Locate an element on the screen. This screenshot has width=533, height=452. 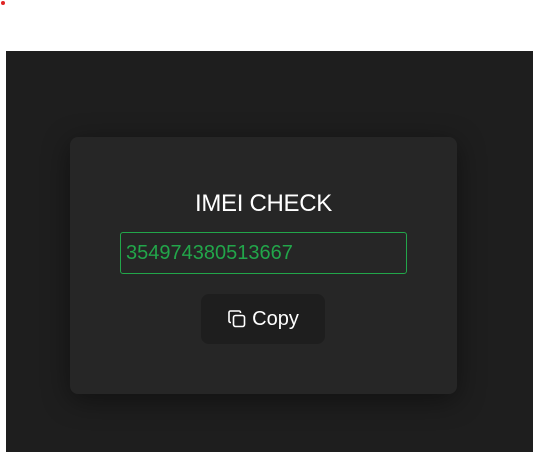
copy-icon is located at coordinates (237, 319).